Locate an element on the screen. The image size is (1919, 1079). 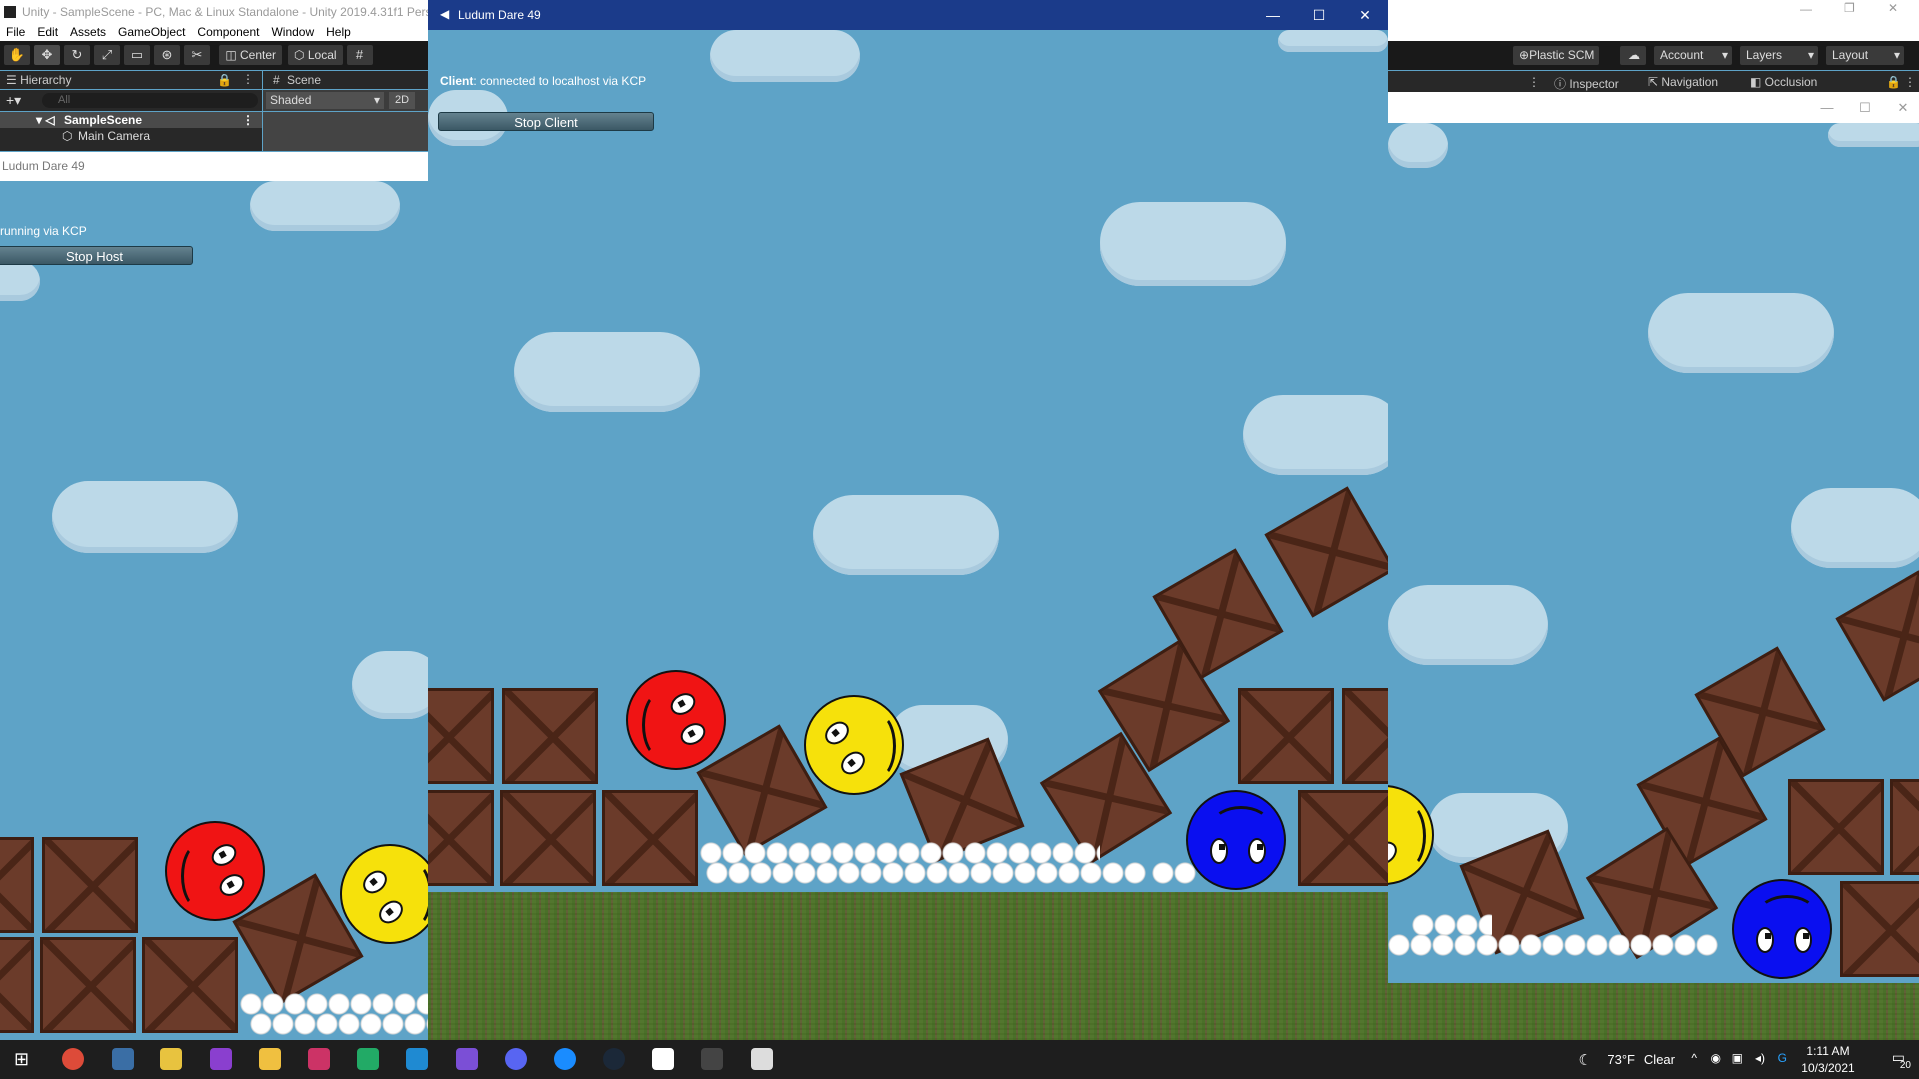
hierarchy-tab: ☰ Hierarchy 🔒 ⋮ is located at coordinates (131, 80).